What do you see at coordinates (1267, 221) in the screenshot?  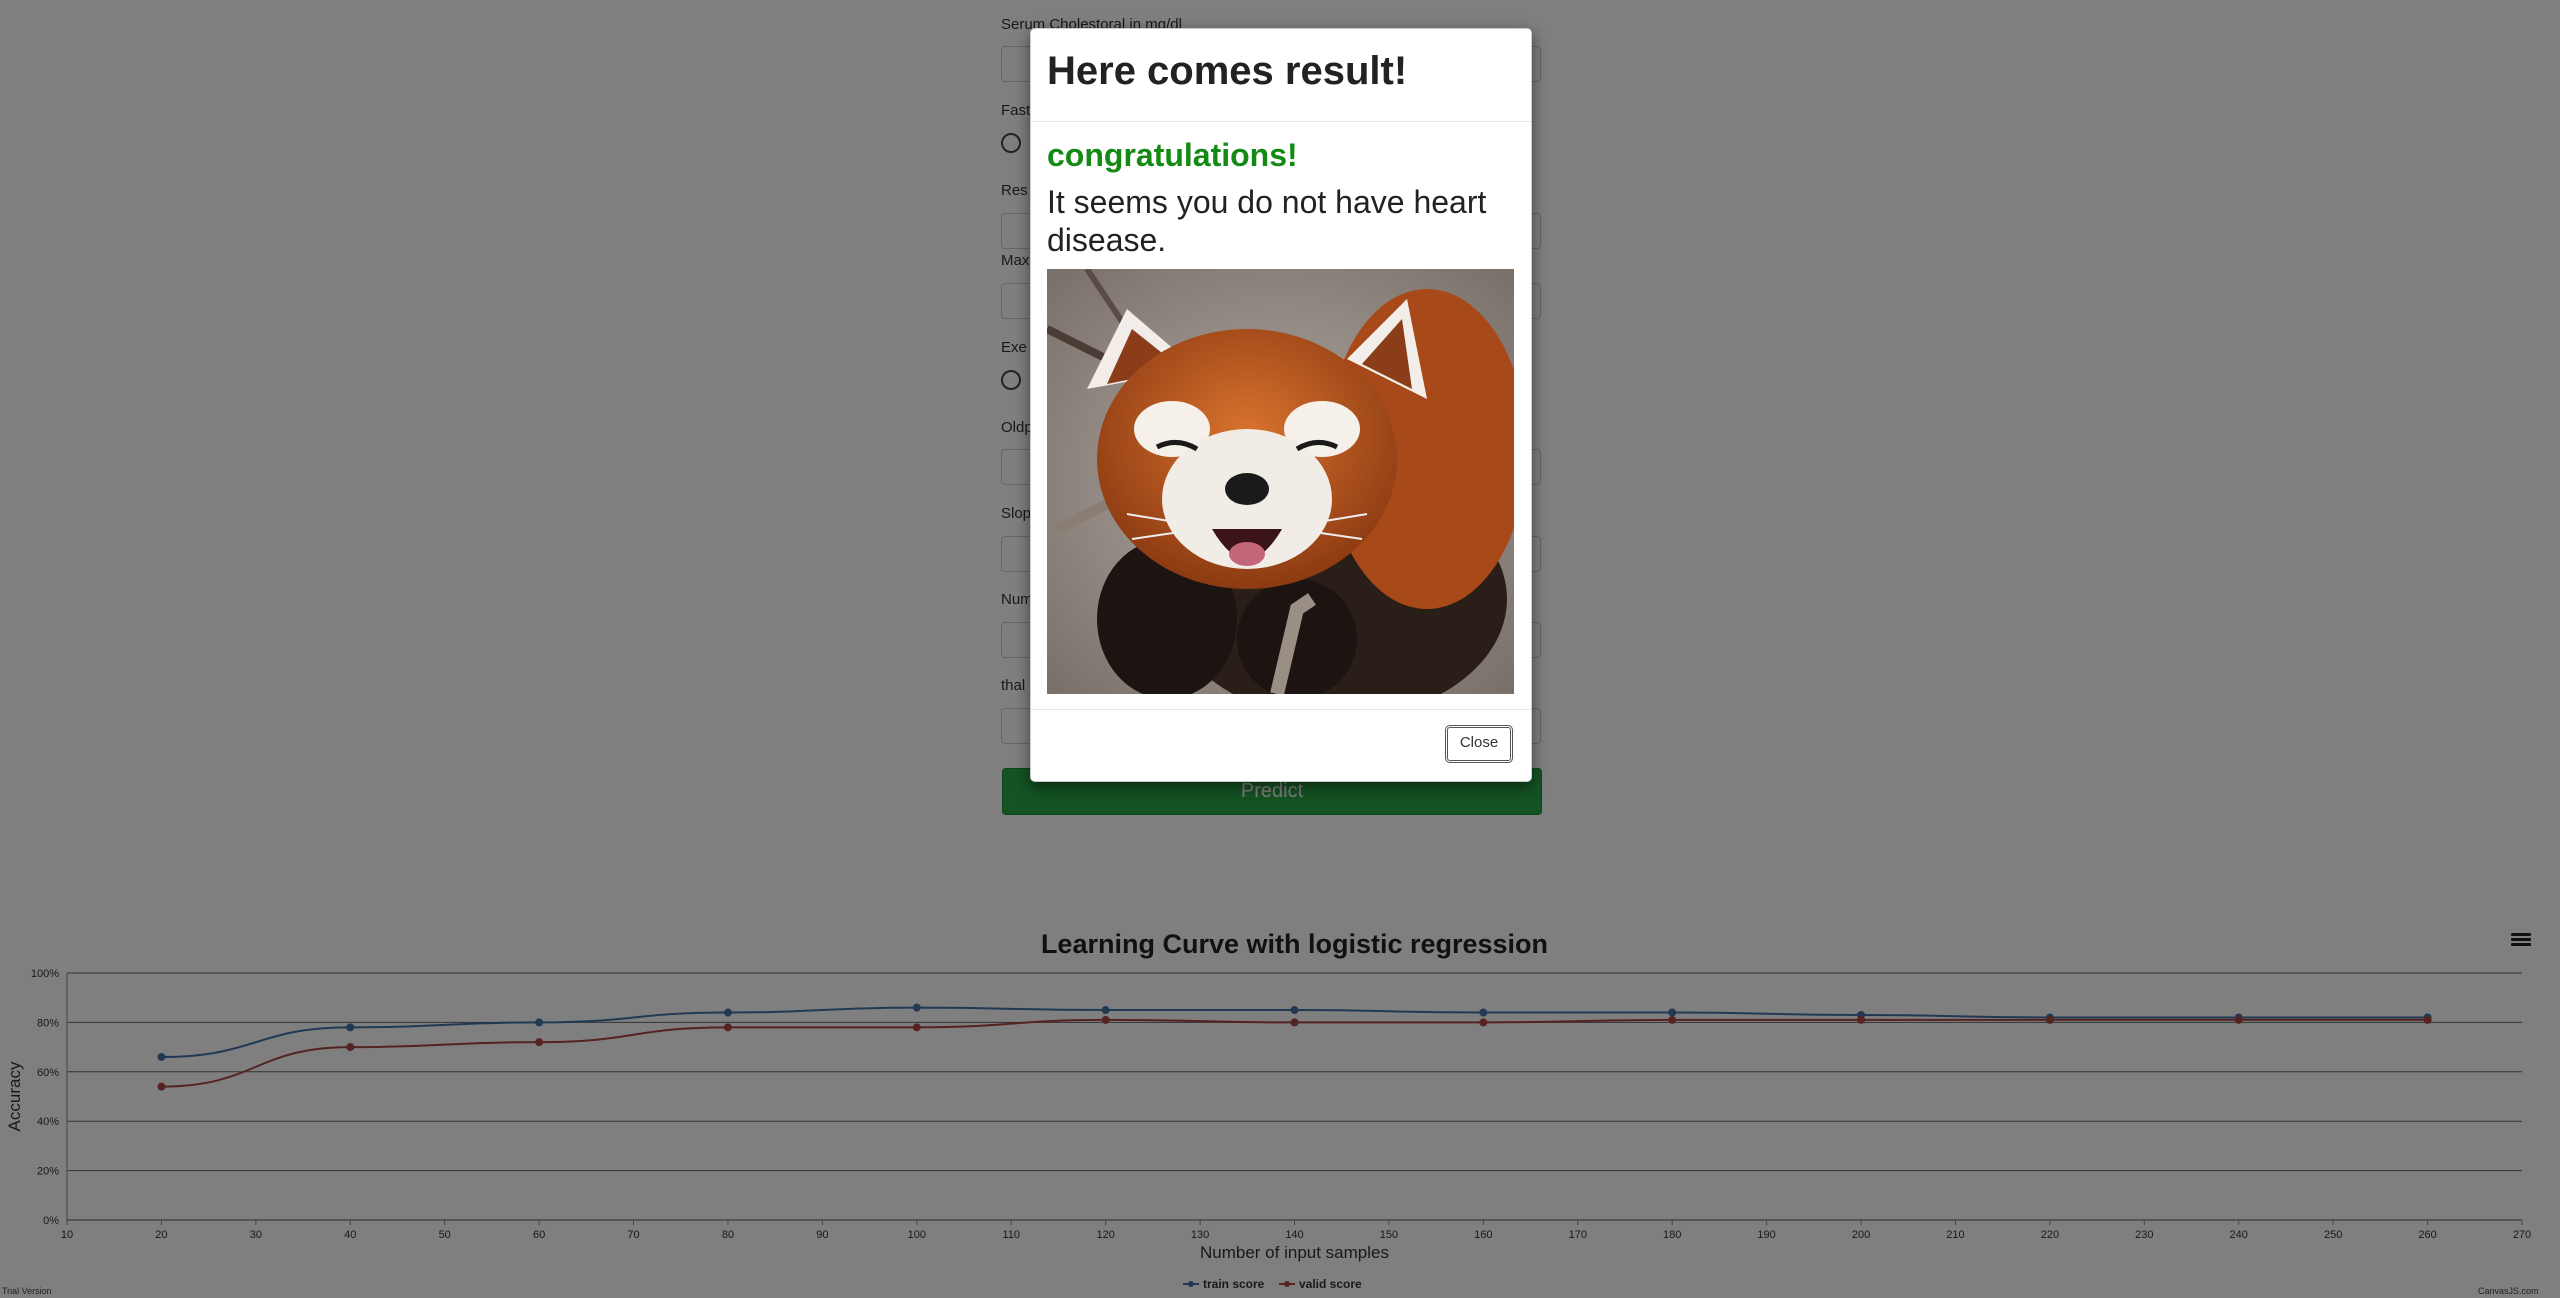 I see `result-message: It seems you do not have heart disease.` at bounding box center [1267, 221].